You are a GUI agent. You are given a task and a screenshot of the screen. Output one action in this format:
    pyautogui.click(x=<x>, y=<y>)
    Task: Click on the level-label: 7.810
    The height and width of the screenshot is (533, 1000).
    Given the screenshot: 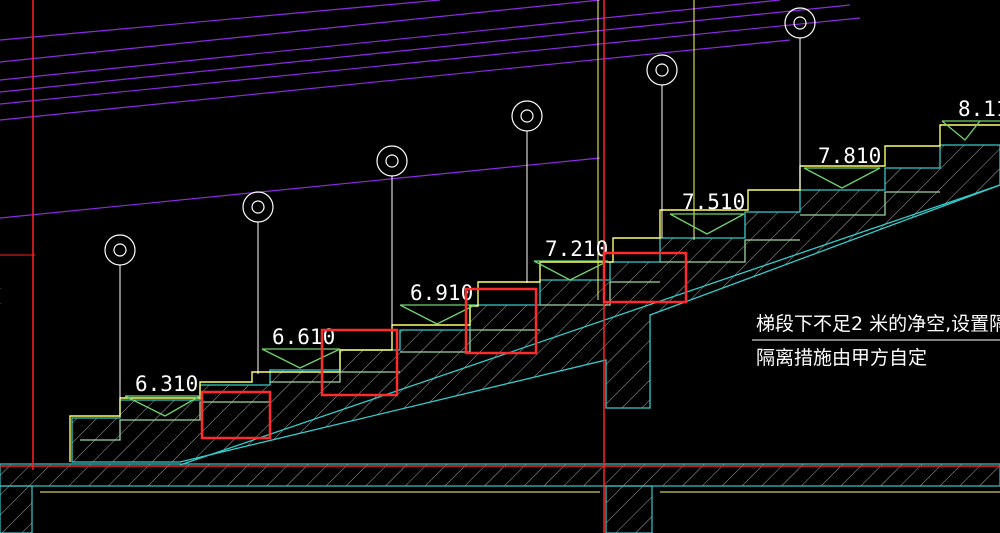 What is the action you would take?
    pyautogui.click(x=849, y=156)
    